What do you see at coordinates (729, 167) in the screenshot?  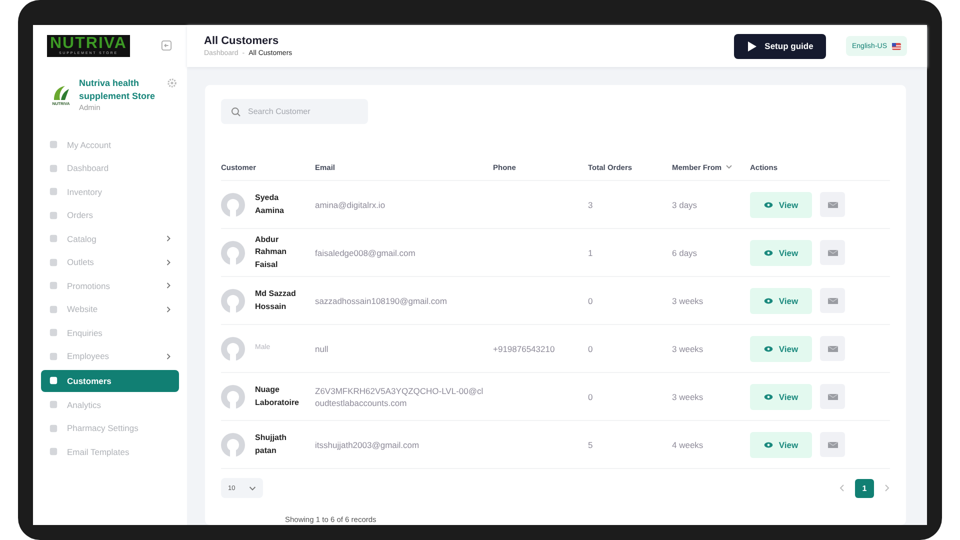 I see `sort-caret-icon` at bounding box center [729, 167].